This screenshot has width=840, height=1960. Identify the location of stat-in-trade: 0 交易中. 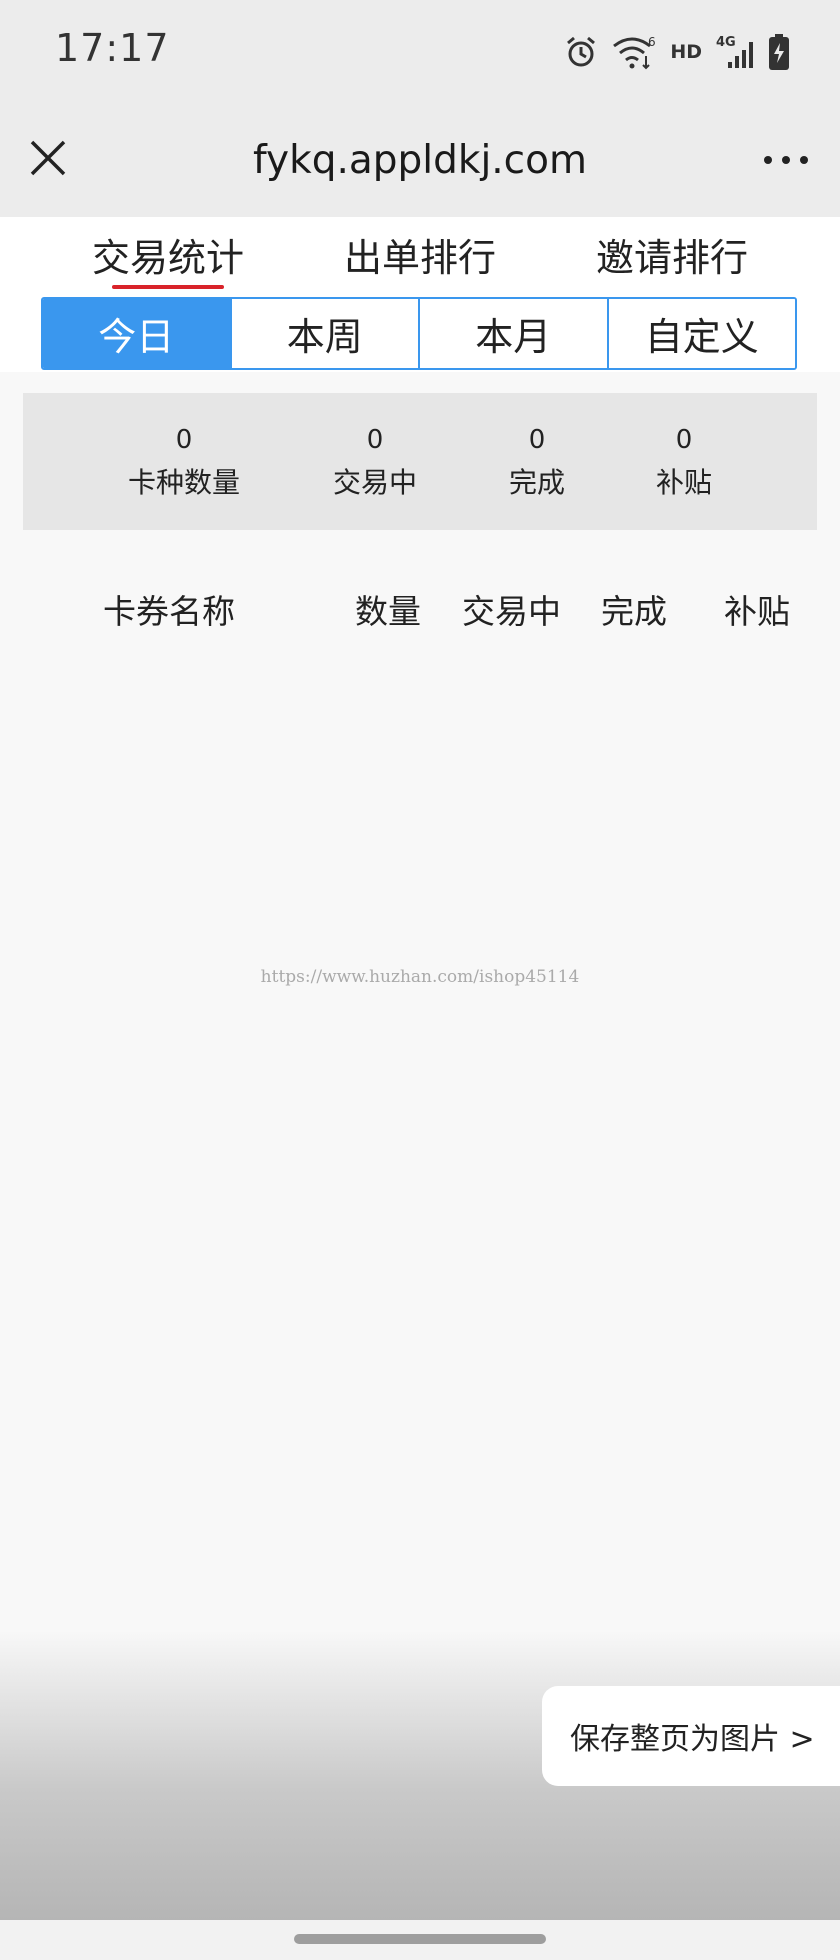
(375, 463).